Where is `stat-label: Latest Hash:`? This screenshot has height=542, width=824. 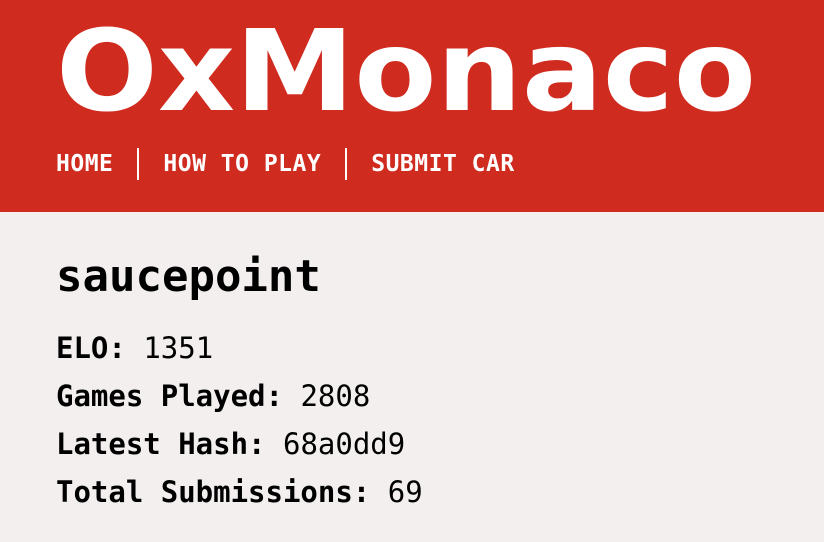 stat-label: Latest Hash: is located at coordinates (161, 444).